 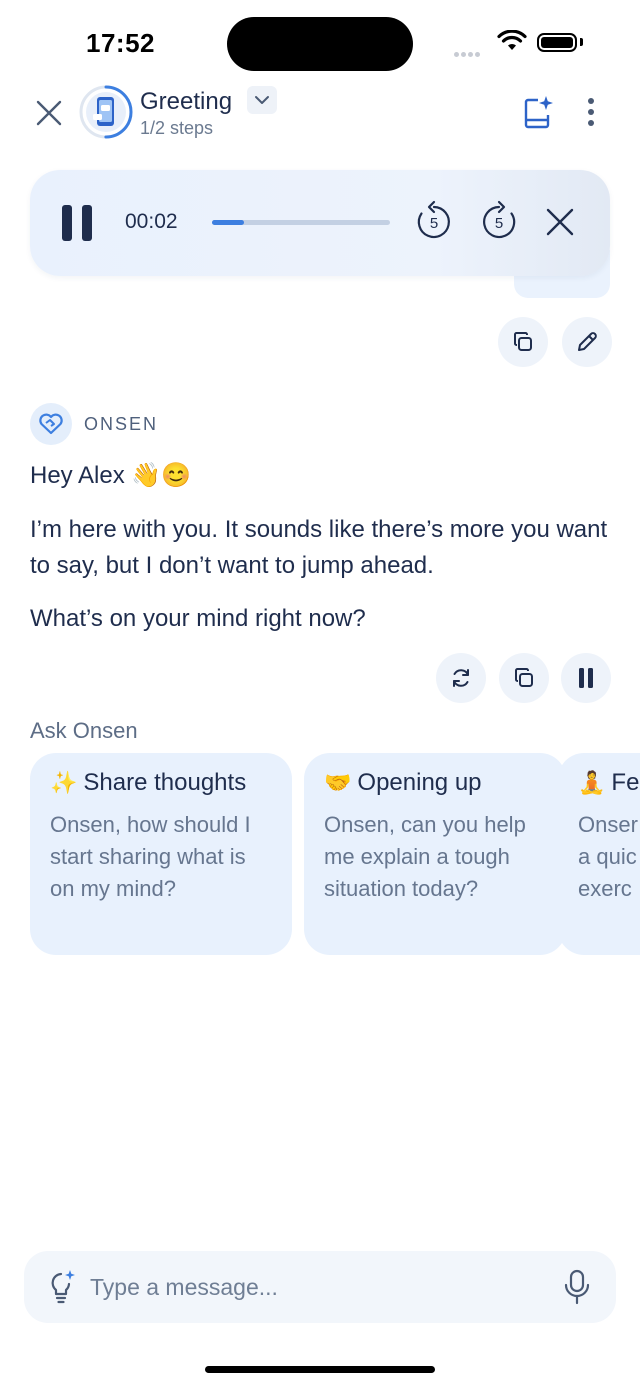 What do you see at coordinates (581, 42) in the screenshot?
I see `battery-tip` at bounding box center [581, 42].